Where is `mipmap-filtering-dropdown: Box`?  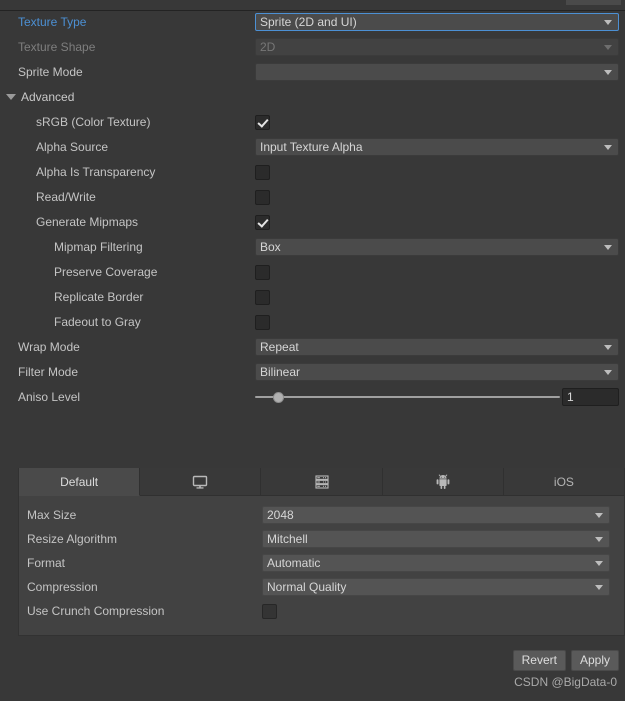
mipmap-filtering-dropdown: Box is located at coordinates (437, 247).